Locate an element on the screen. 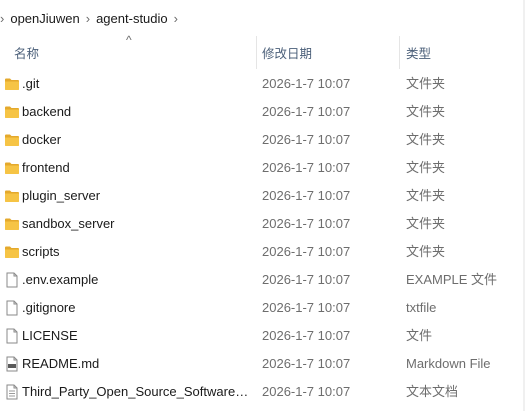  file-row: README.md 2026-1-7 10:07 Markdown File is located at coordinates (262, 364).